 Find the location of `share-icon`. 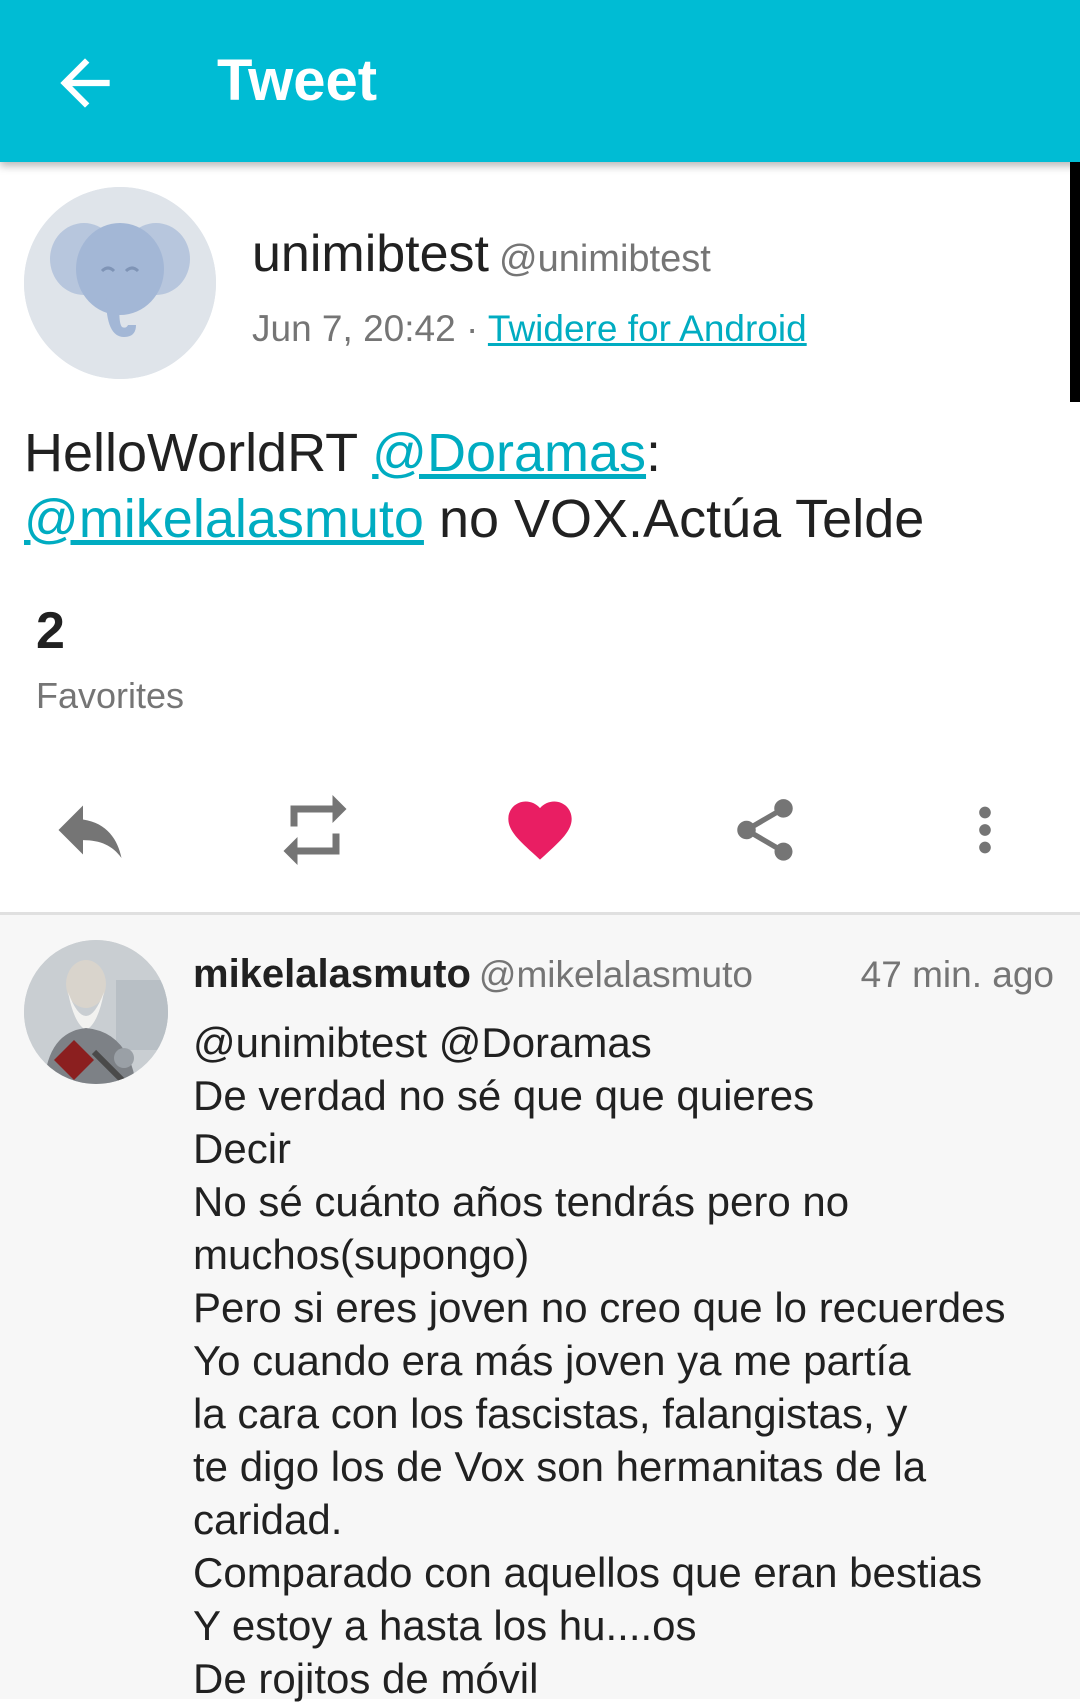

share-icon is located at coordinates (765, 830).